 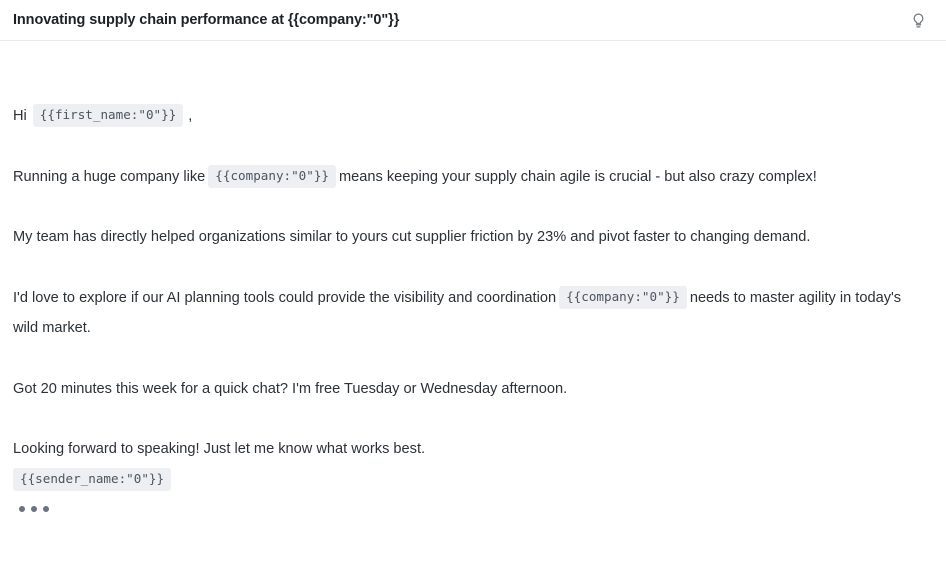 I want to click on token-company-1: {{company:"0"}}, so click(x=272, y=176).